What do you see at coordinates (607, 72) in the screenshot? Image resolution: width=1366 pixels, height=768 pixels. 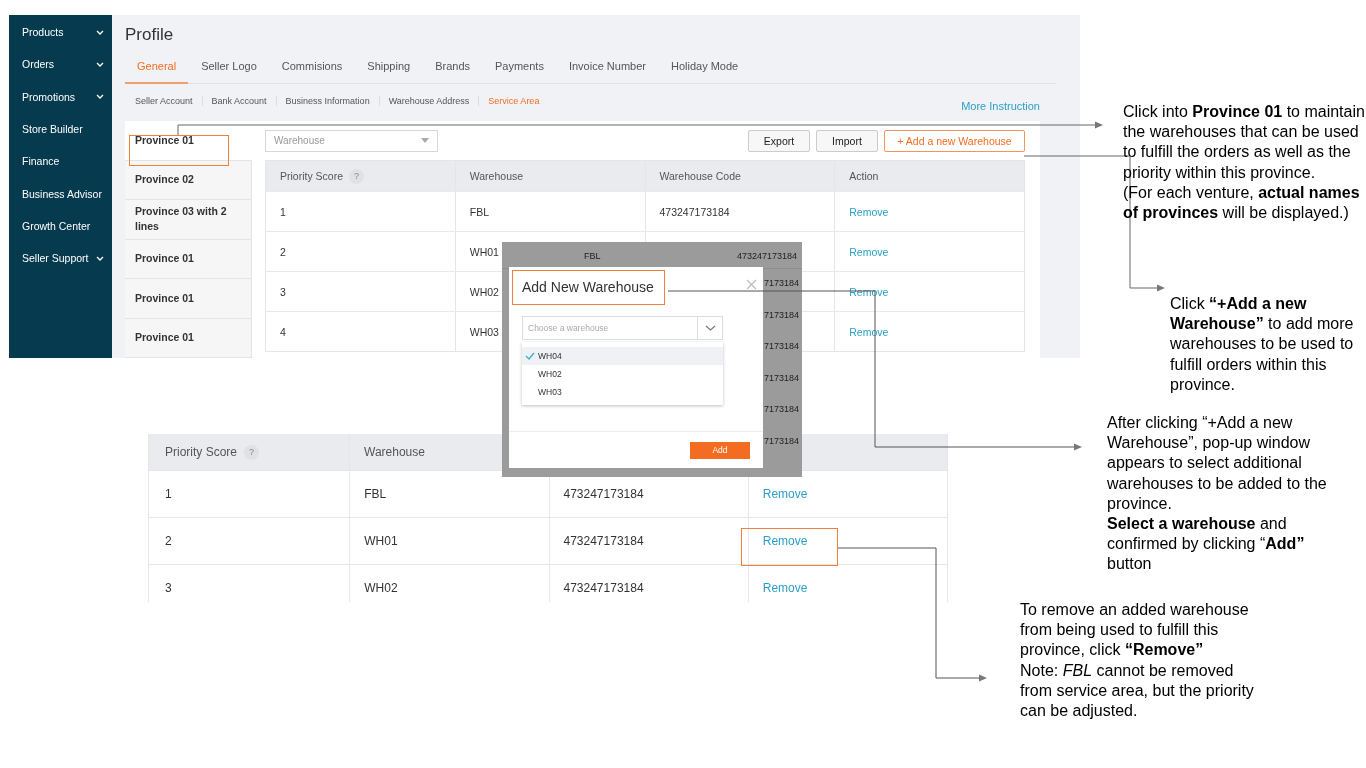 I see `tab: Invoice Number` at bounding box center [607, 72].